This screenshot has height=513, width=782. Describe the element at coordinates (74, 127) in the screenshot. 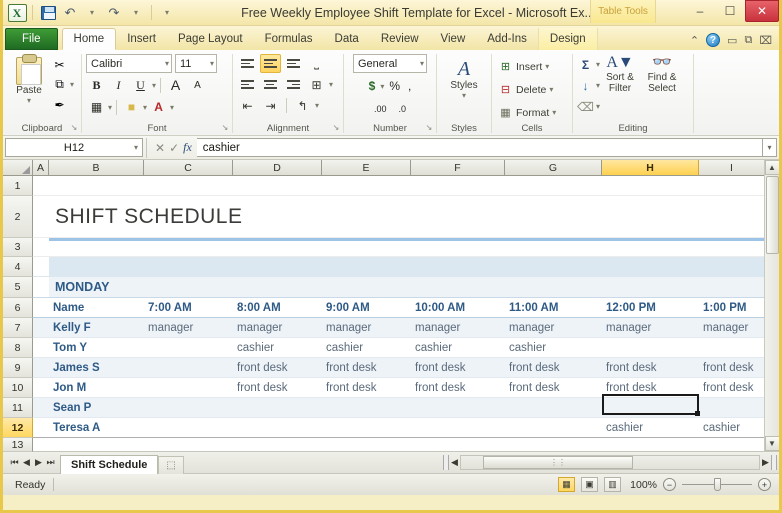

I see `clipboard-dialog-launcher: ↘` at that location.